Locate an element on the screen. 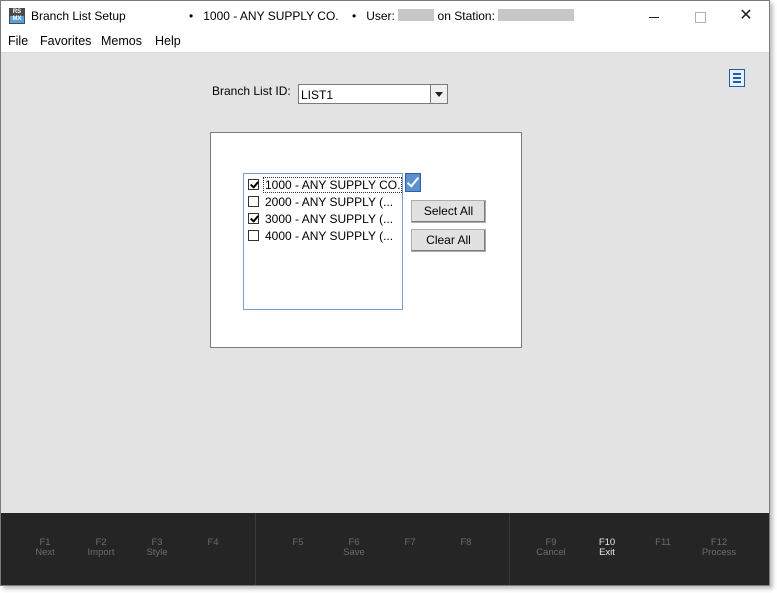 Image resolution: width=777 pixels, height=593 pixels. menu-favorites: Favorites is located at coordinates (65, 41).